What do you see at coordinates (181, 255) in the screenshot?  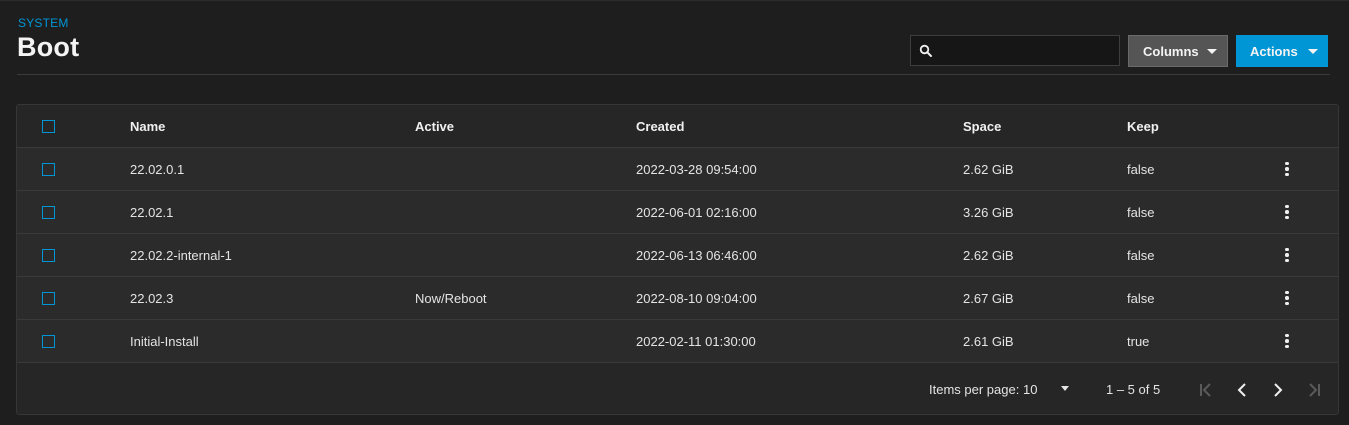 I see `cell-name: 22.02.2-internal-1` at bounding box center [181, 255].